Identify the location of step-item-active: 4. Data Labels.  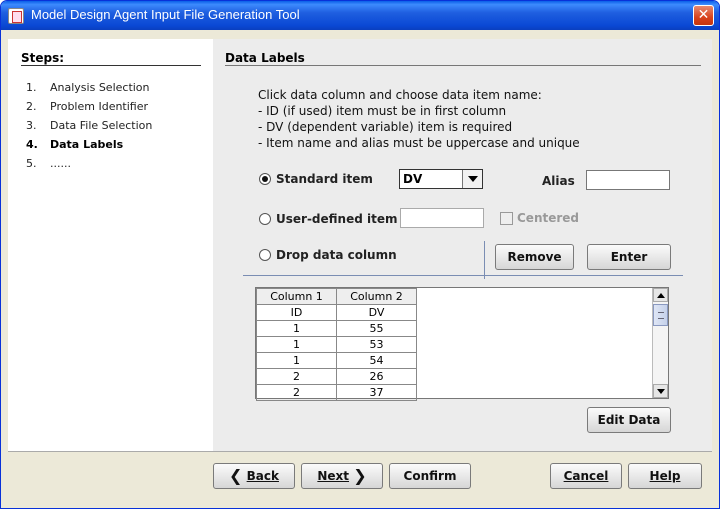
(74, 144).